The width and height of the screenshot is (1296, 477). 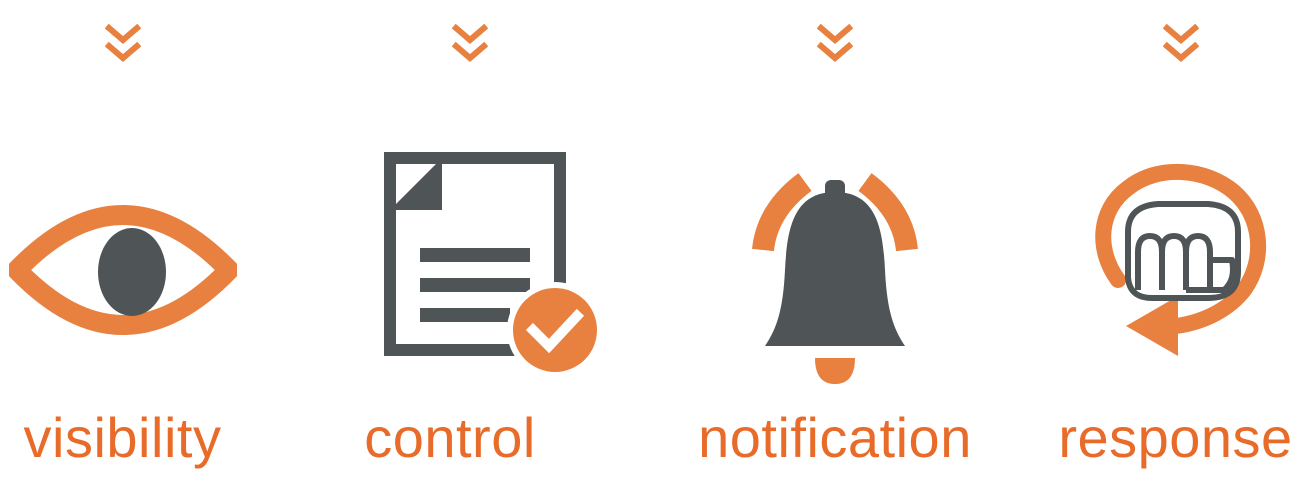 What do you see at coordinates (835, 278) in the screenshot?
I see `bell-icon` at bounding box center [835, 278].